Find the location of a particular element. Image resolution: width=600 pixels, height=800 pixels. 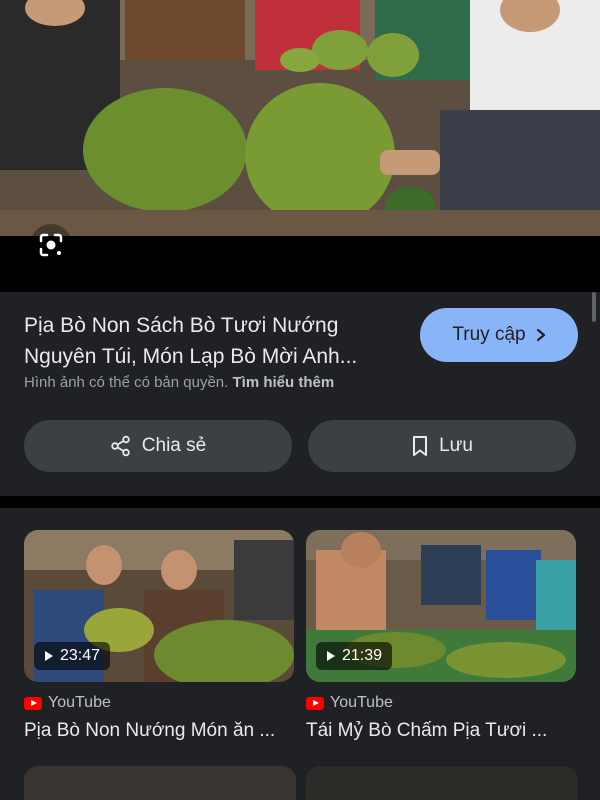

google-lens-button is located at coordinates (51, 245).